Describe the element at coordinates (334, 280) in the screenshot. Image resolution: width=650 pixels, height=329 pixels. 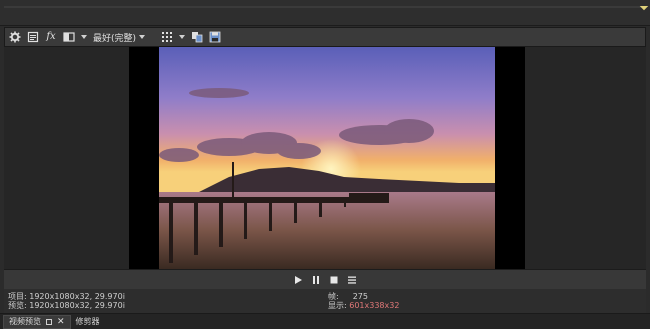
I see `stop-icon` at that location.